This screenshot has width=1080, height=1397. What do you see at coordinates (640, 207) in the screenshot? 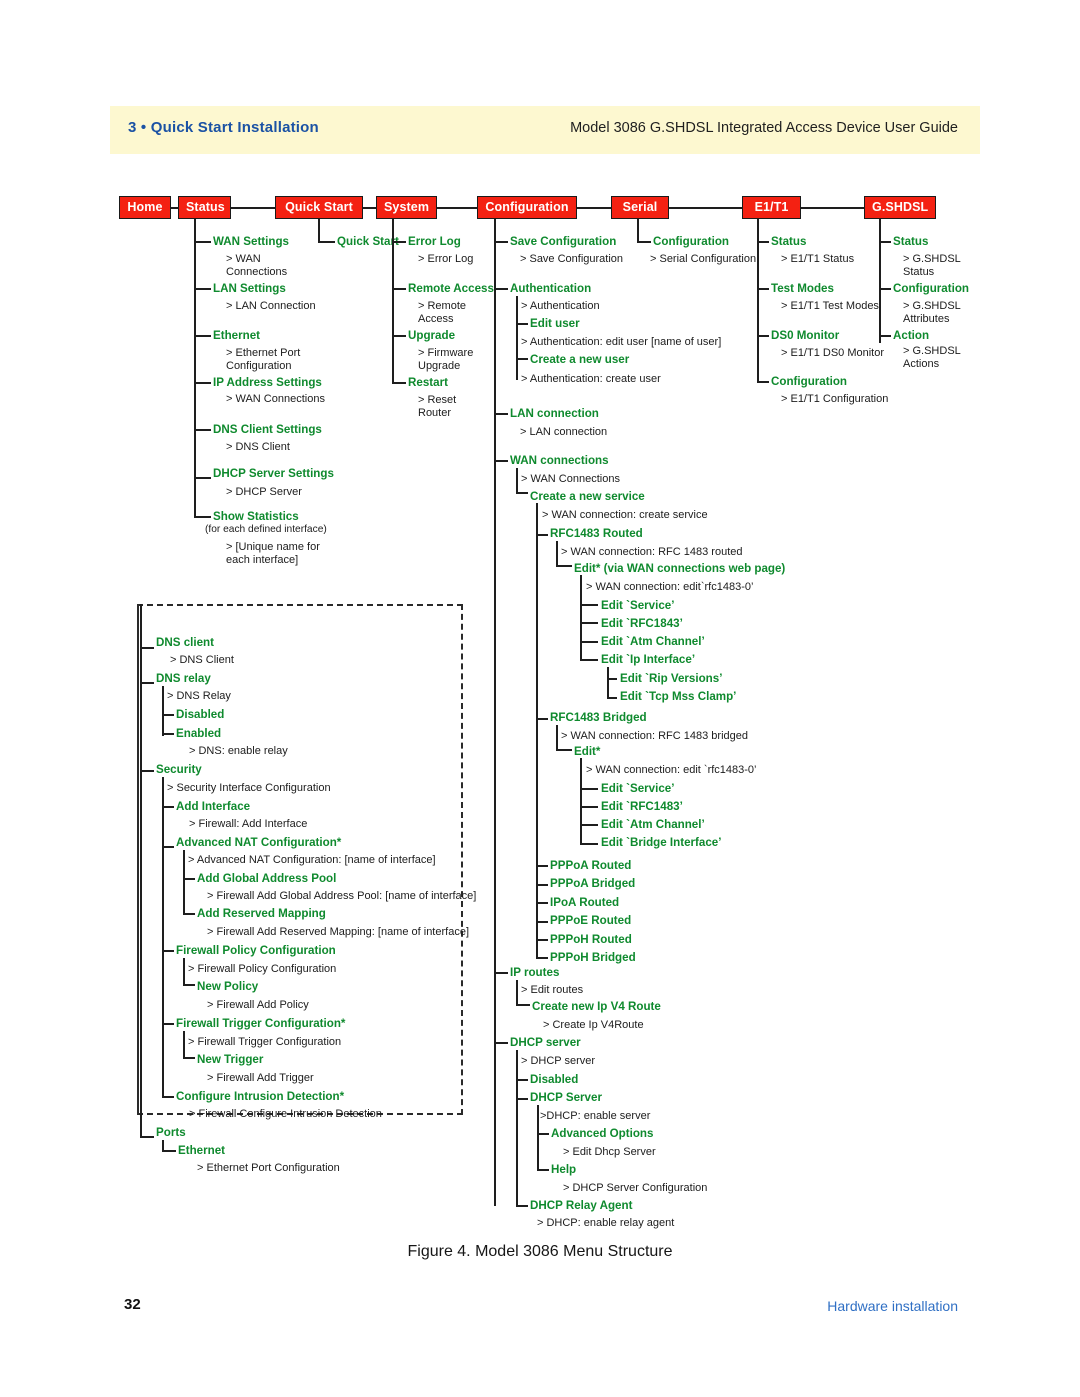
I see `tab-serial: Serial` at bounding box center [640, 207].